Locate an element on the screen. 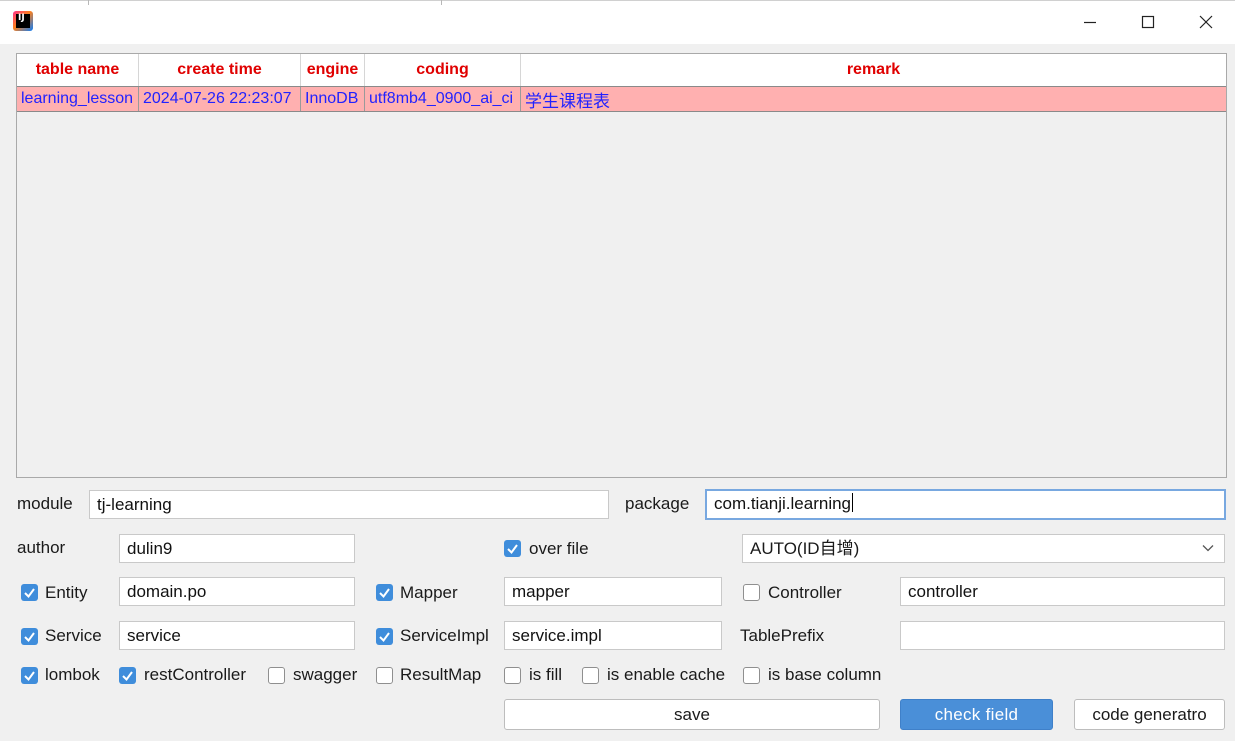  controller-package-input: controller is located at coordinates (1062, 591).